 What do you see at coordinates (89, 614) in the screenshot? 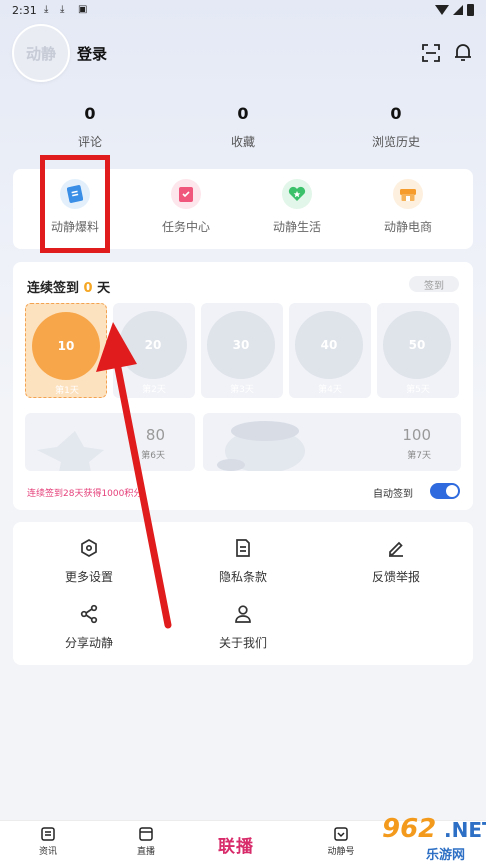
I see `share-icon` at bounding box center [89, 614].